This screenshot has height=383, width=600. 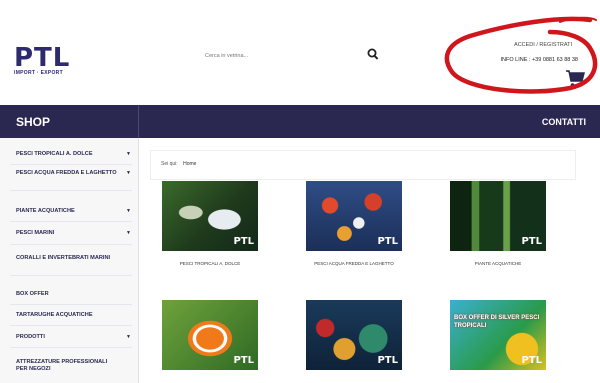 I want to click on search-input, so click(x=268, y=56).